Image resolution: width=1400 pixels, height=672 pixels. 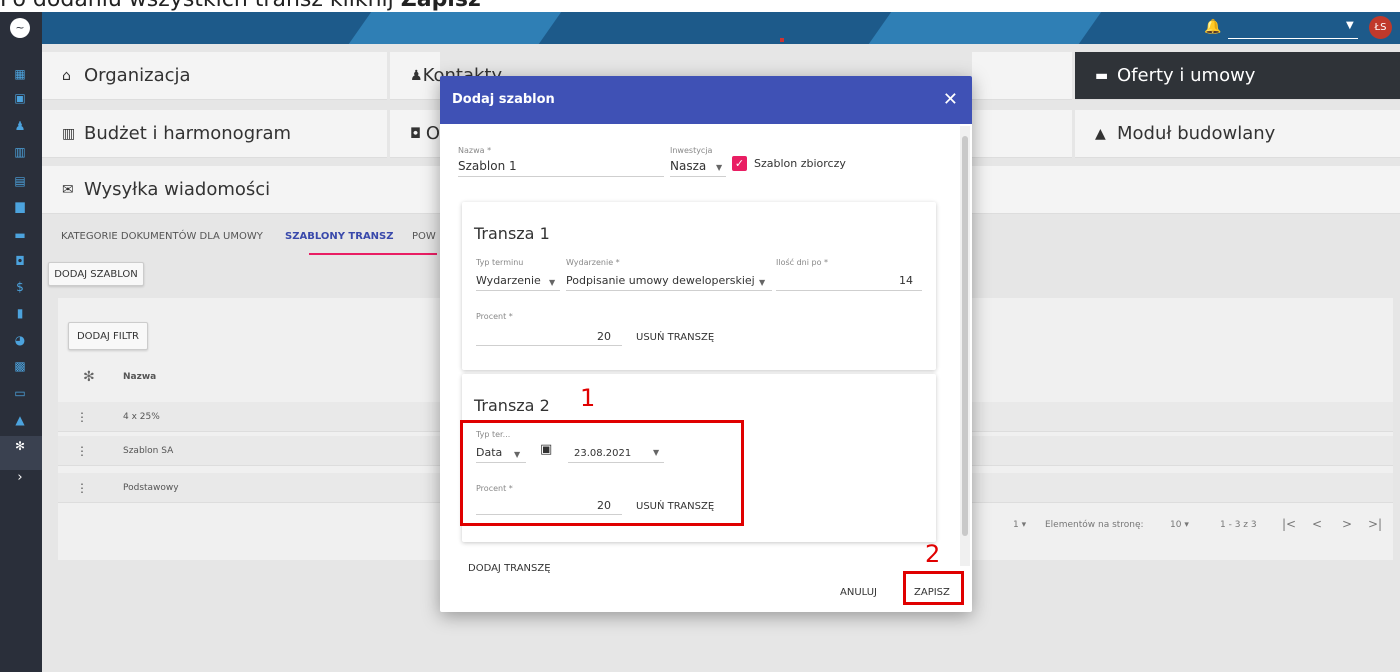 I want to click on tab-kategorie: KATEGORIE DOKUMENTÓW DLA UMOWY, so click(x=162, y=236).